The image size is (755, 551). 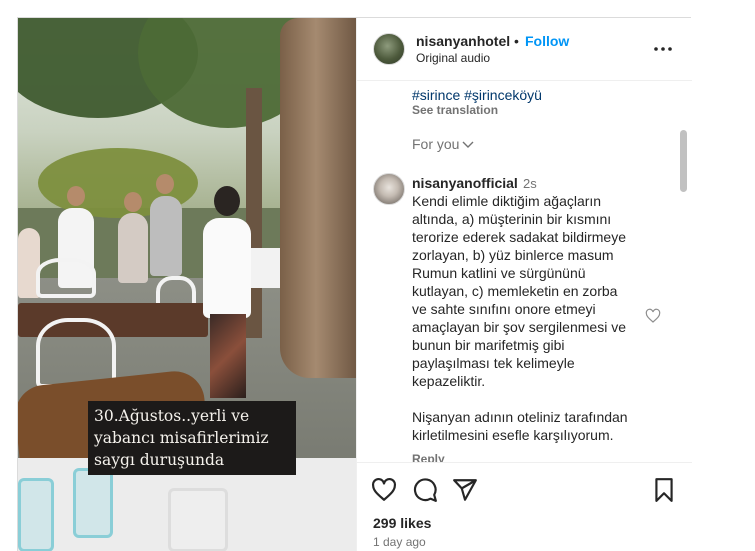 What do you see at coordinates (520, 417) in the screenshot?
I see `comment-line: Nişanyan adının oteliniz tarafından` at bounding box center [520, 417].